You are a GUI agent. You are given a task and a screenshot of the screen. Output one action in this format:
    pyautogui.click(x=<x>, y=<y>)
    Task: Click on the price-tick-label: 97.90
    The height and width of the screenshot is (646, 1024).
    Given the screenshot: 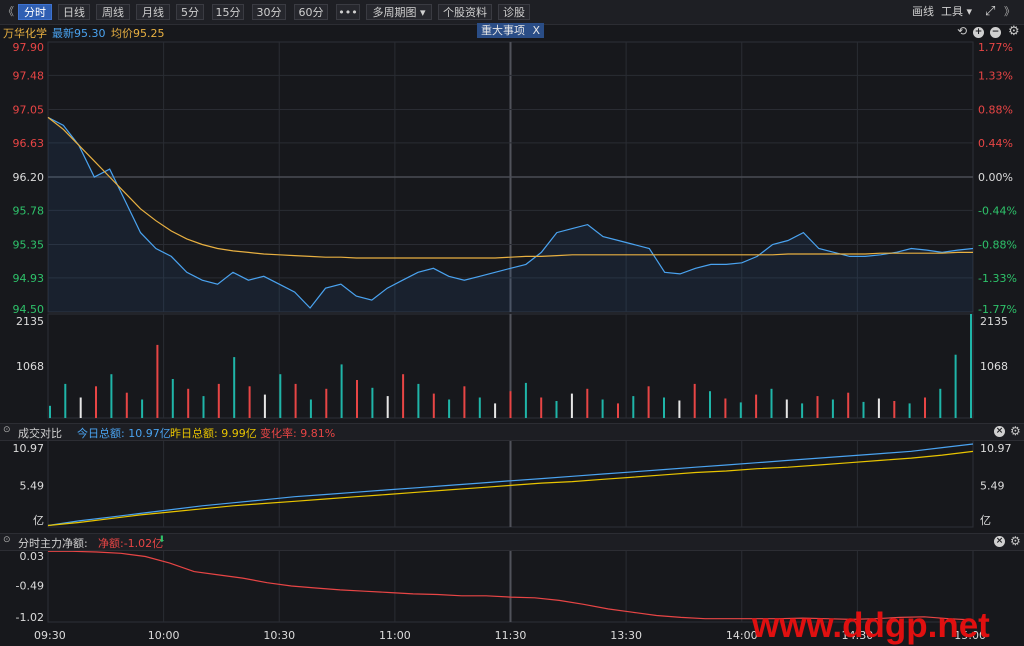 What is the action you would take?
    pyautogui.click(x=29, y=47)
    